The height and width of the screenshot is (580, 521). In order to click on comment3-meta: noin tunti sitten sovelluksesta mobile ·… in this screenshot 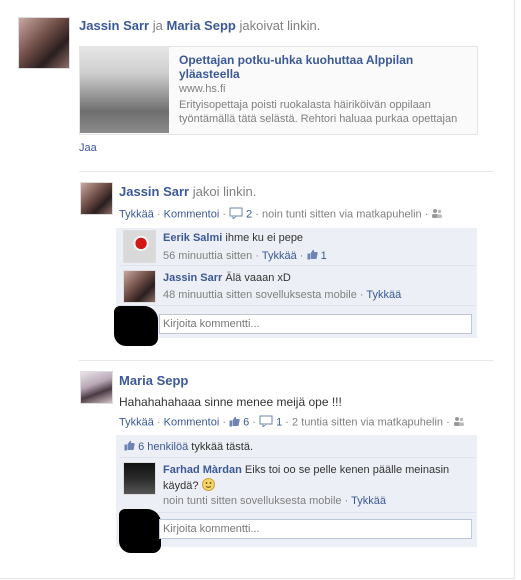, I will do `click(274, 501)`.